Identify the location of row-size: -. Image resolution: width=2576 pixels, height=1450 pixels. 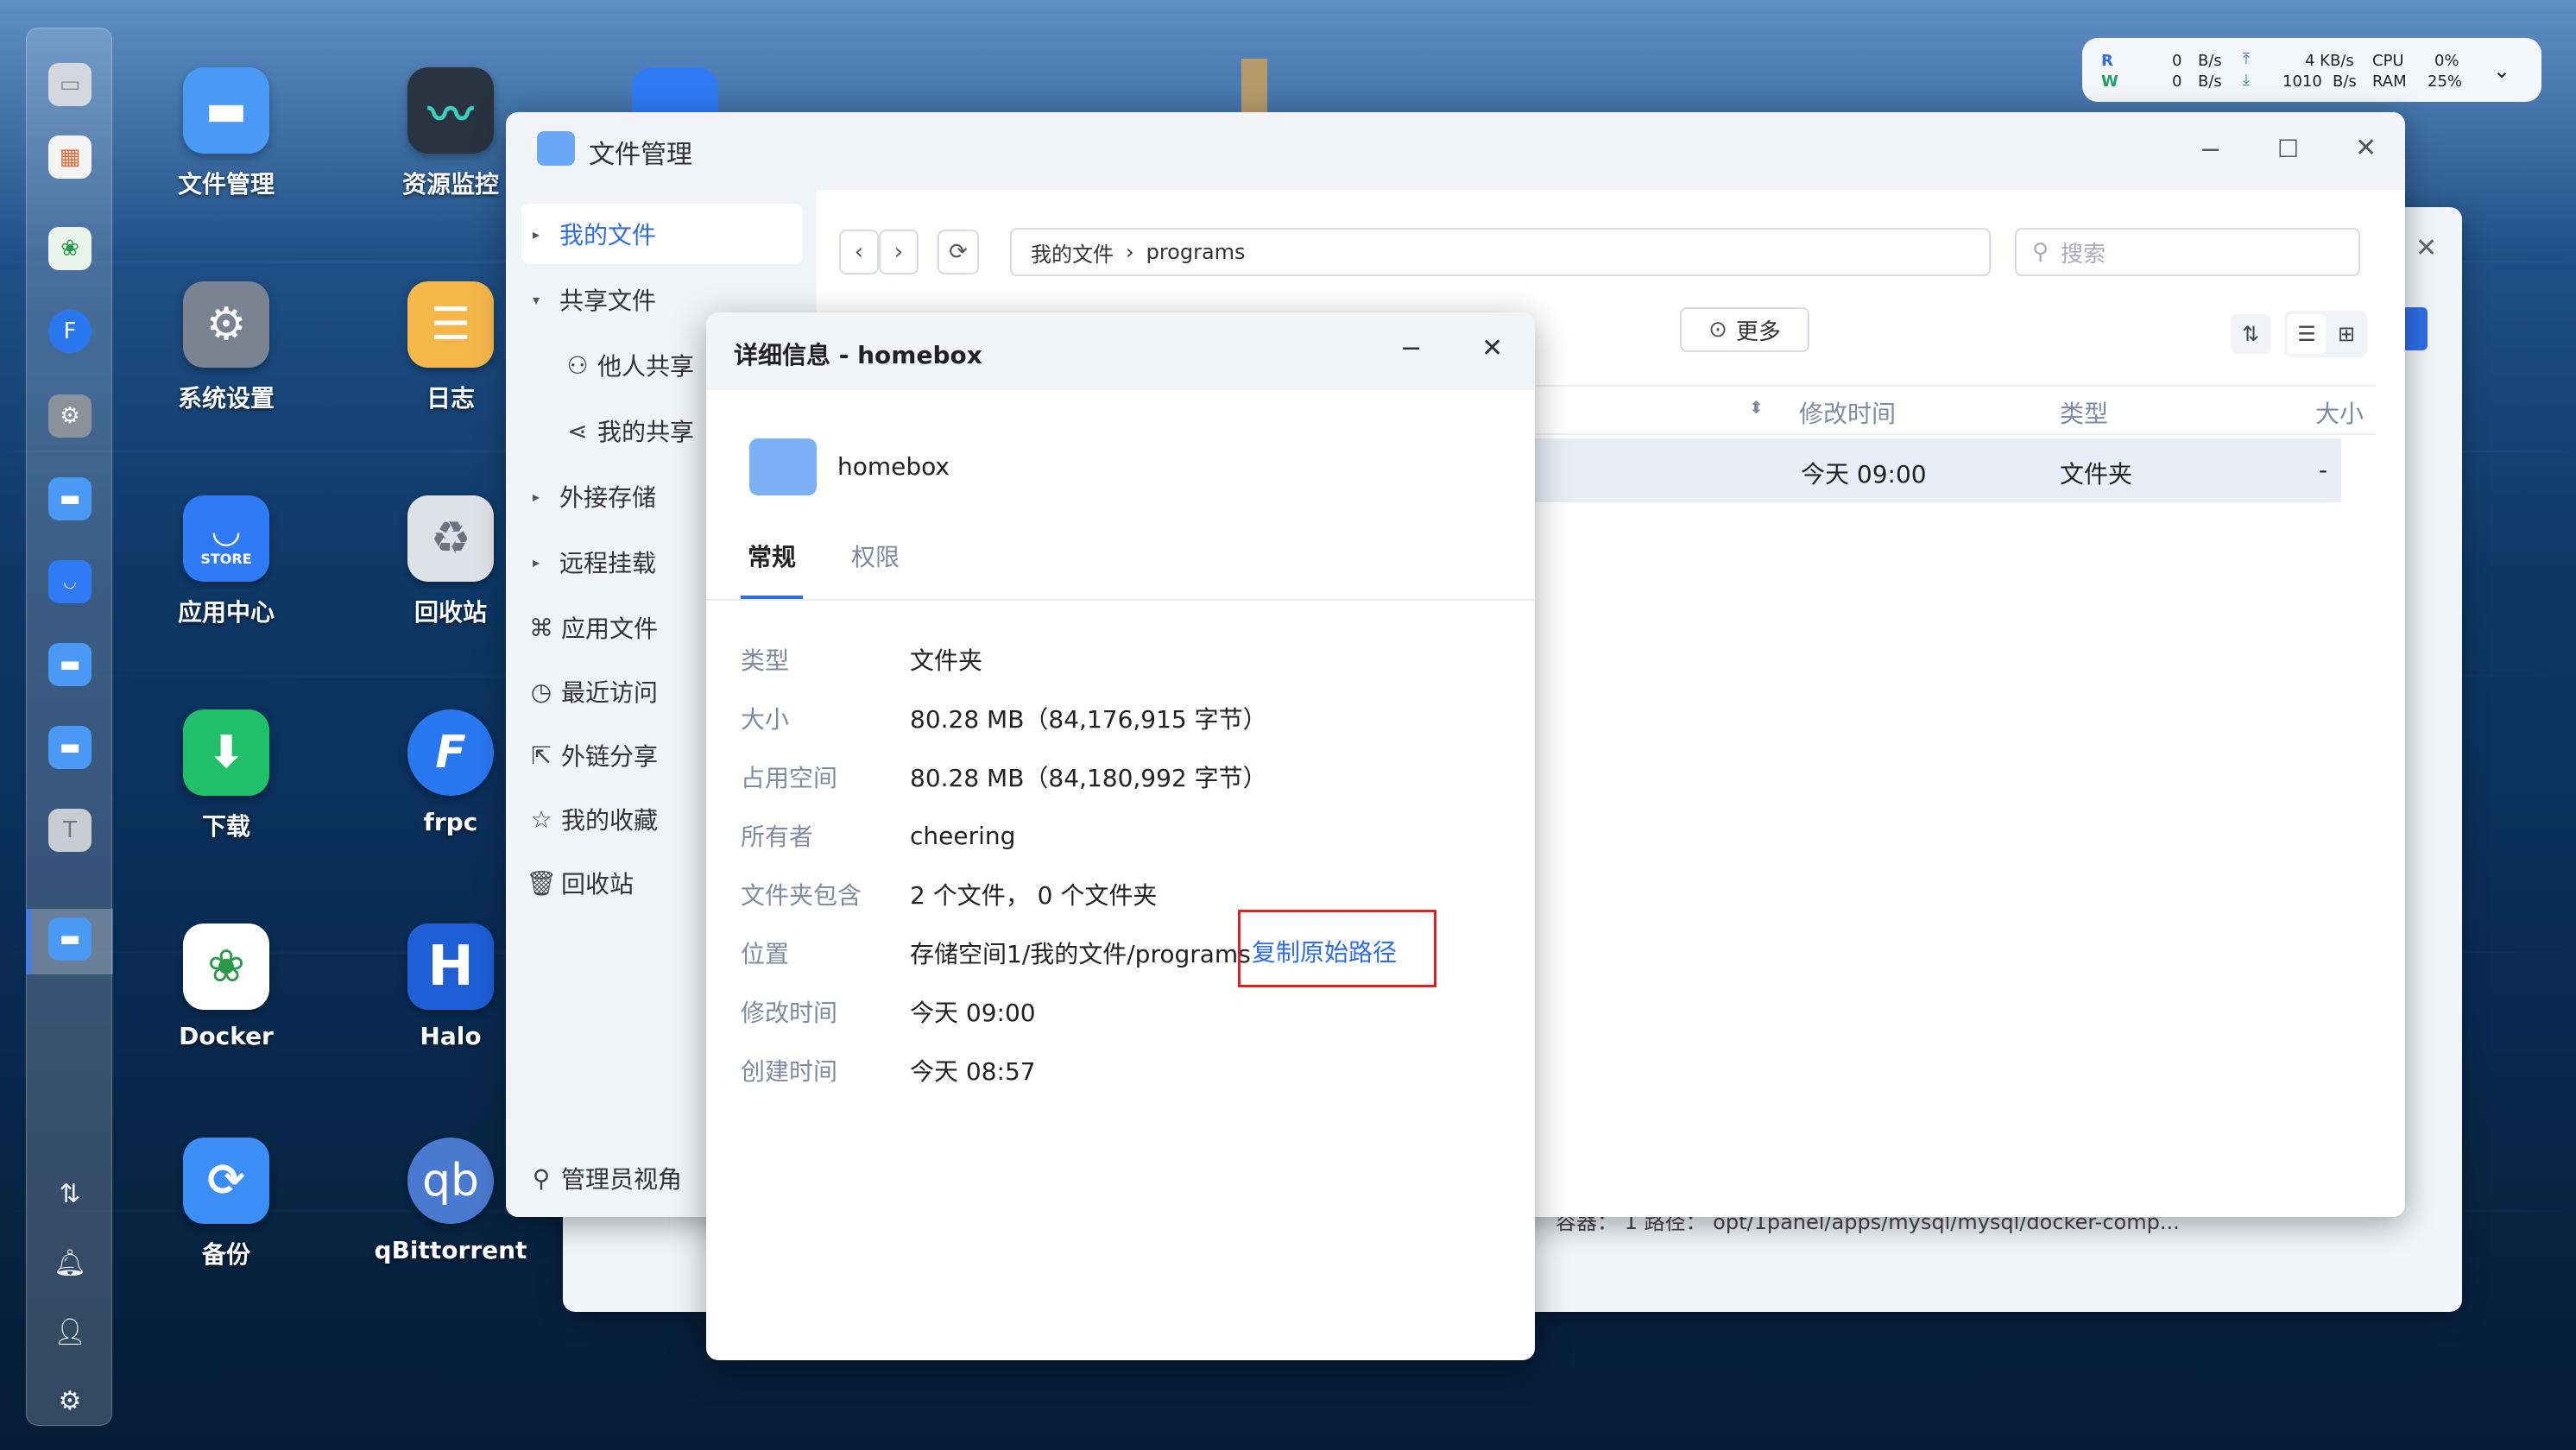
(2323, 470).